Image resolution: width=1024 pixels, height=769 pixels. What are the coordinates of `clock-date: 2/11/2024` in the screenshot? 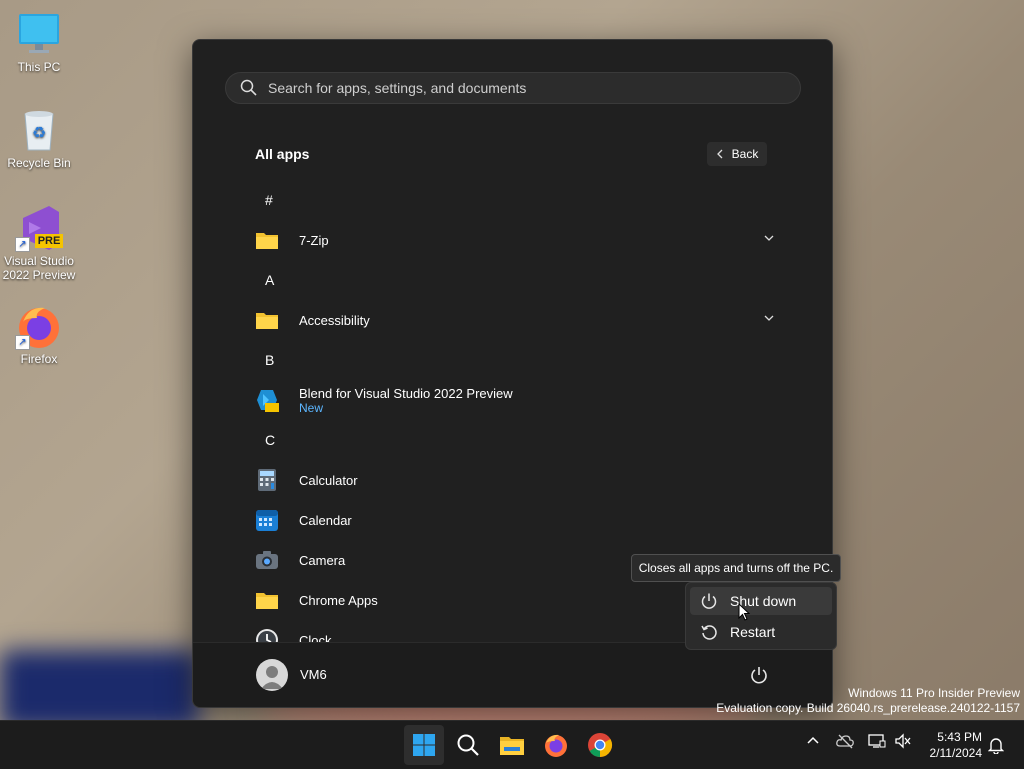 It's located at (956, 753).